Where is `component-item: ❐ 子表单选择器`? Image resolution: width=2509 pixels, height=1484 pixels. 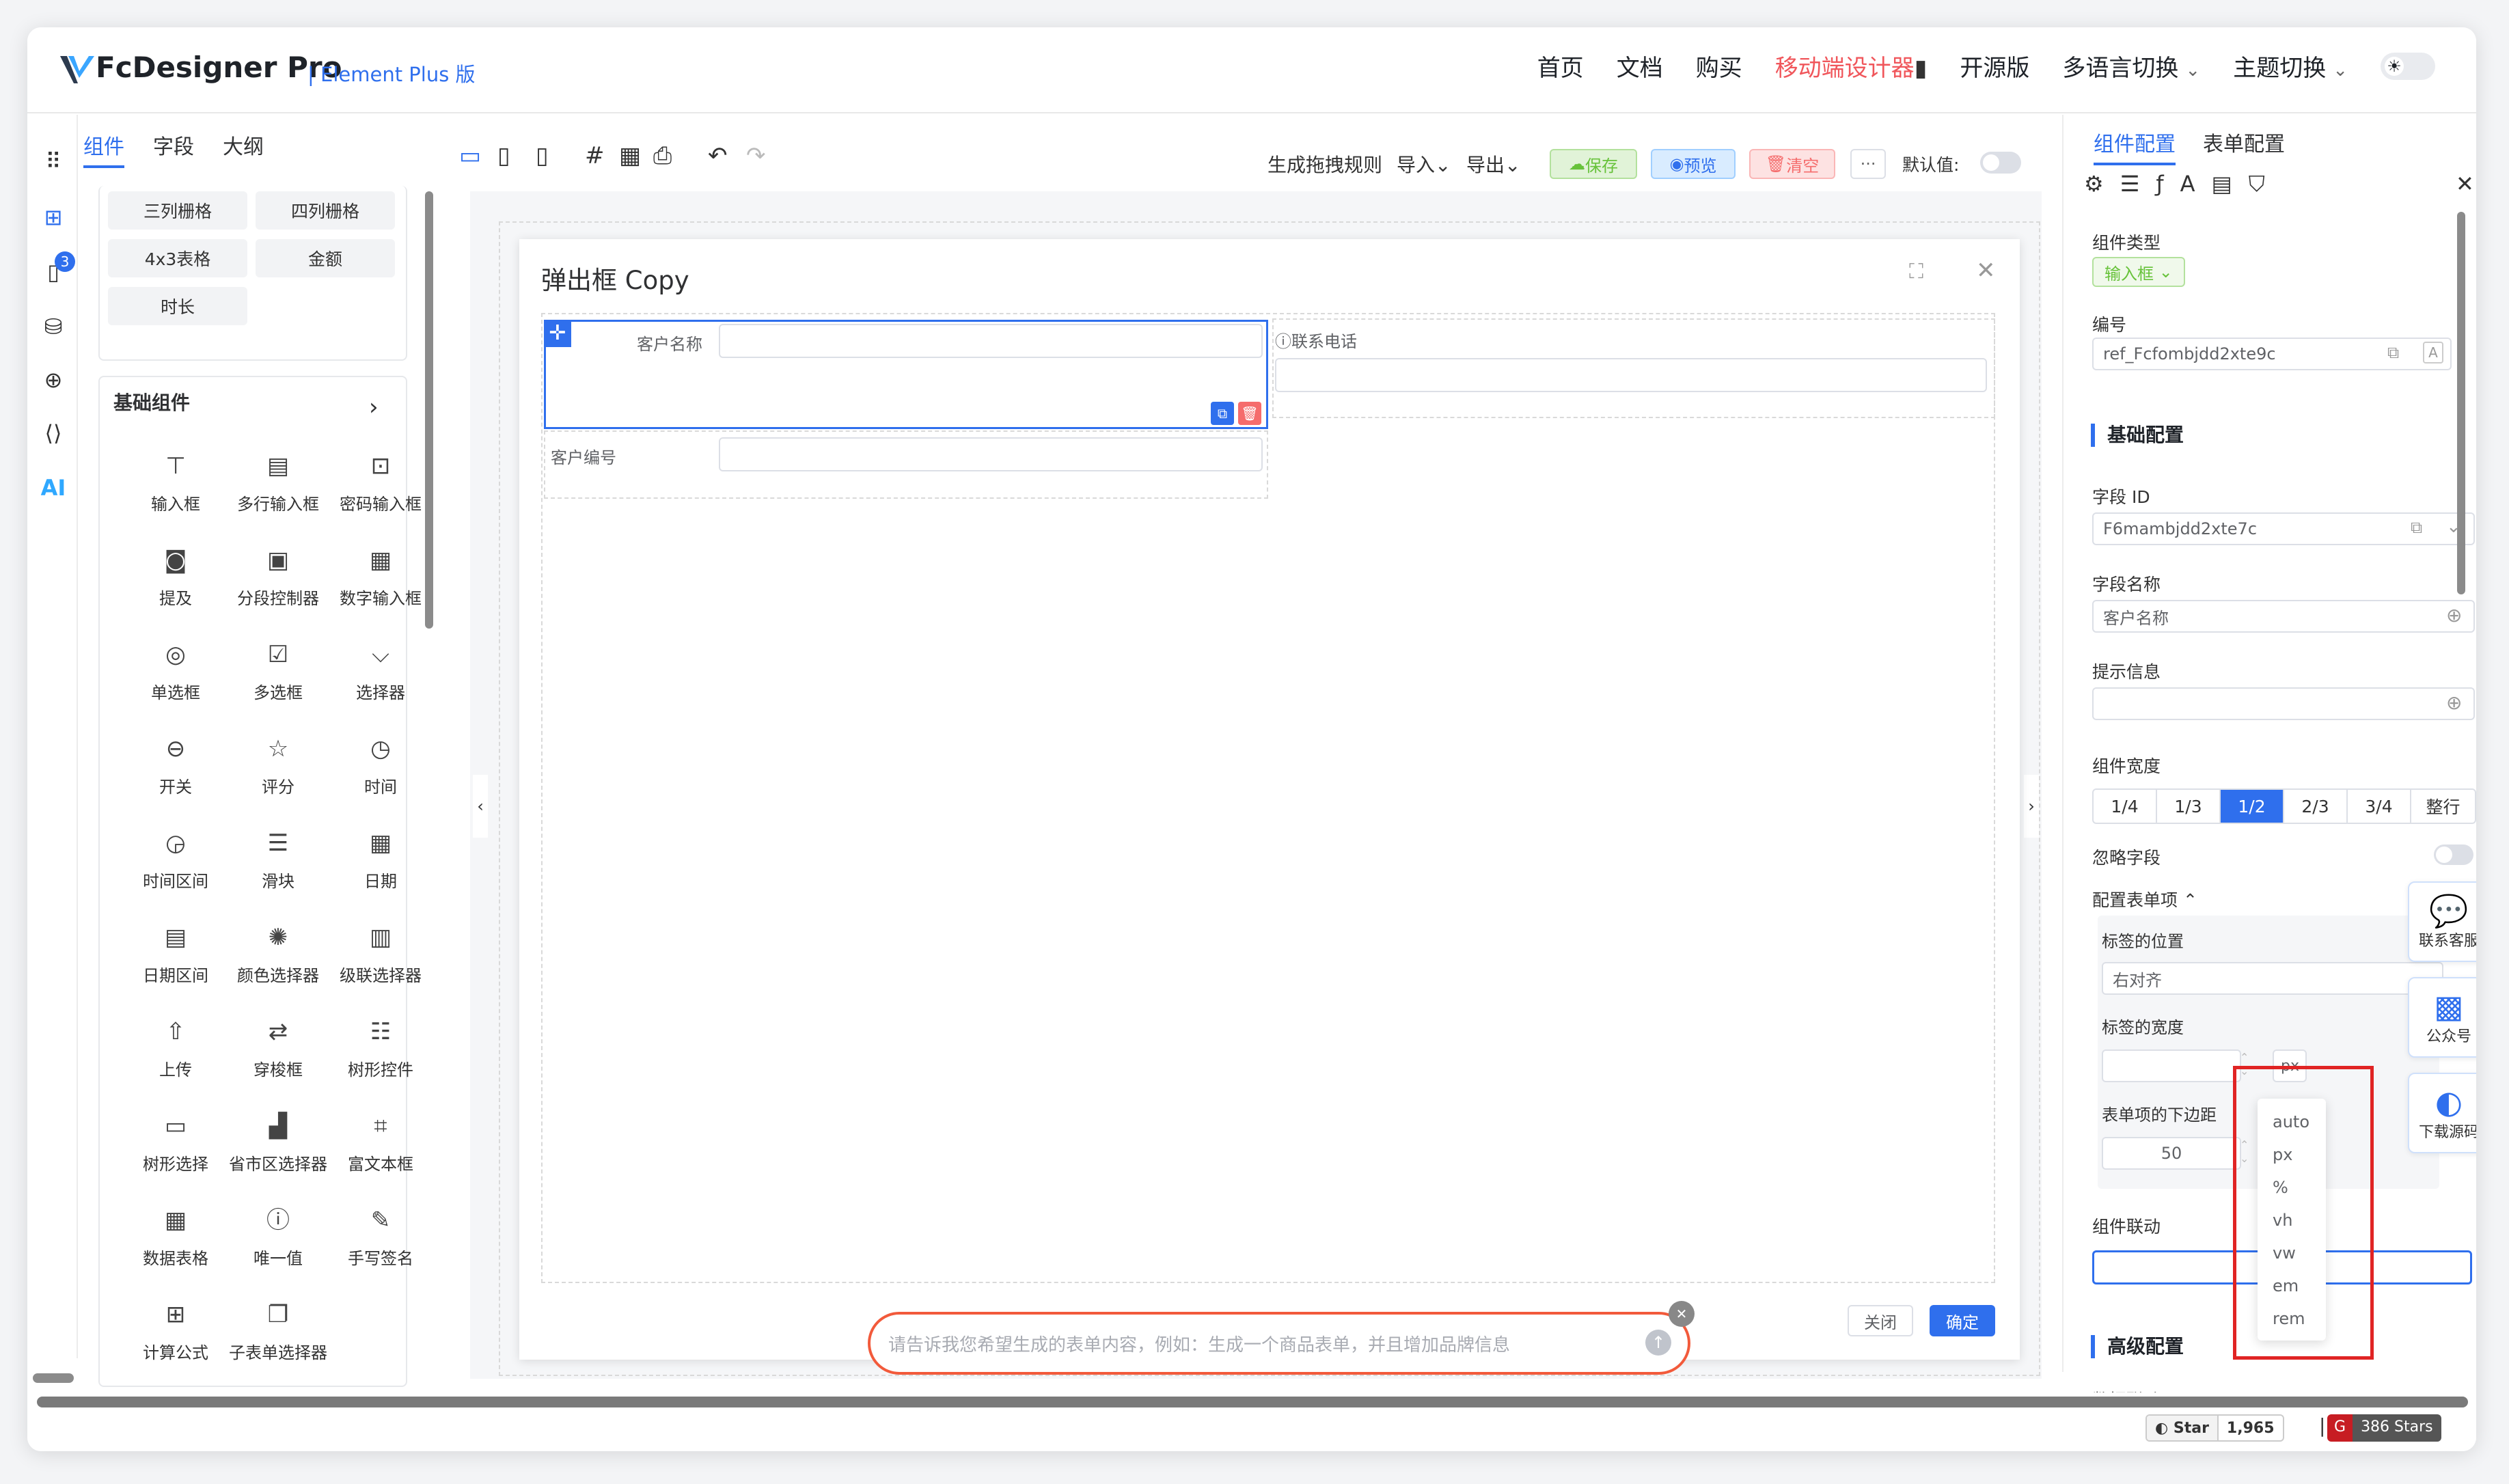
component-item: ❐ 子表单选择器 is located at coordinates (278, 1333).